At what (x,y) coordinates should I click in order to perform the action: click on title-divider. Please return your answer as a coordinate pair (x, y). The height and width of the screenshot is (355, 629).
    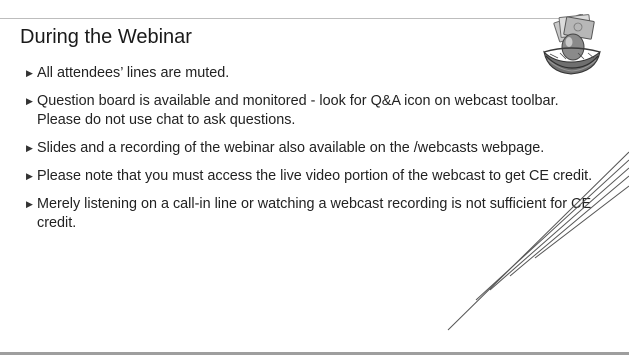
    Looking at the image, I should click on (291, 18).